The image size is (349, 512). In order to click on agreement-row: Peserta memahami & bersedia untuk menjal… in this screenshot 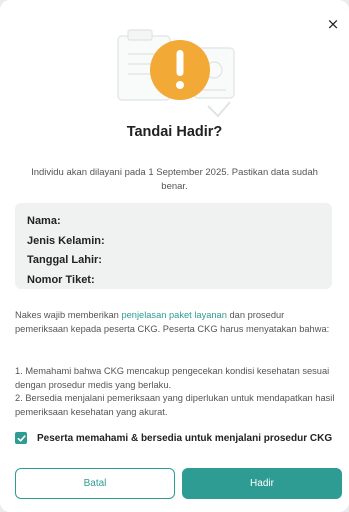, I will do `click(176, 438)`.